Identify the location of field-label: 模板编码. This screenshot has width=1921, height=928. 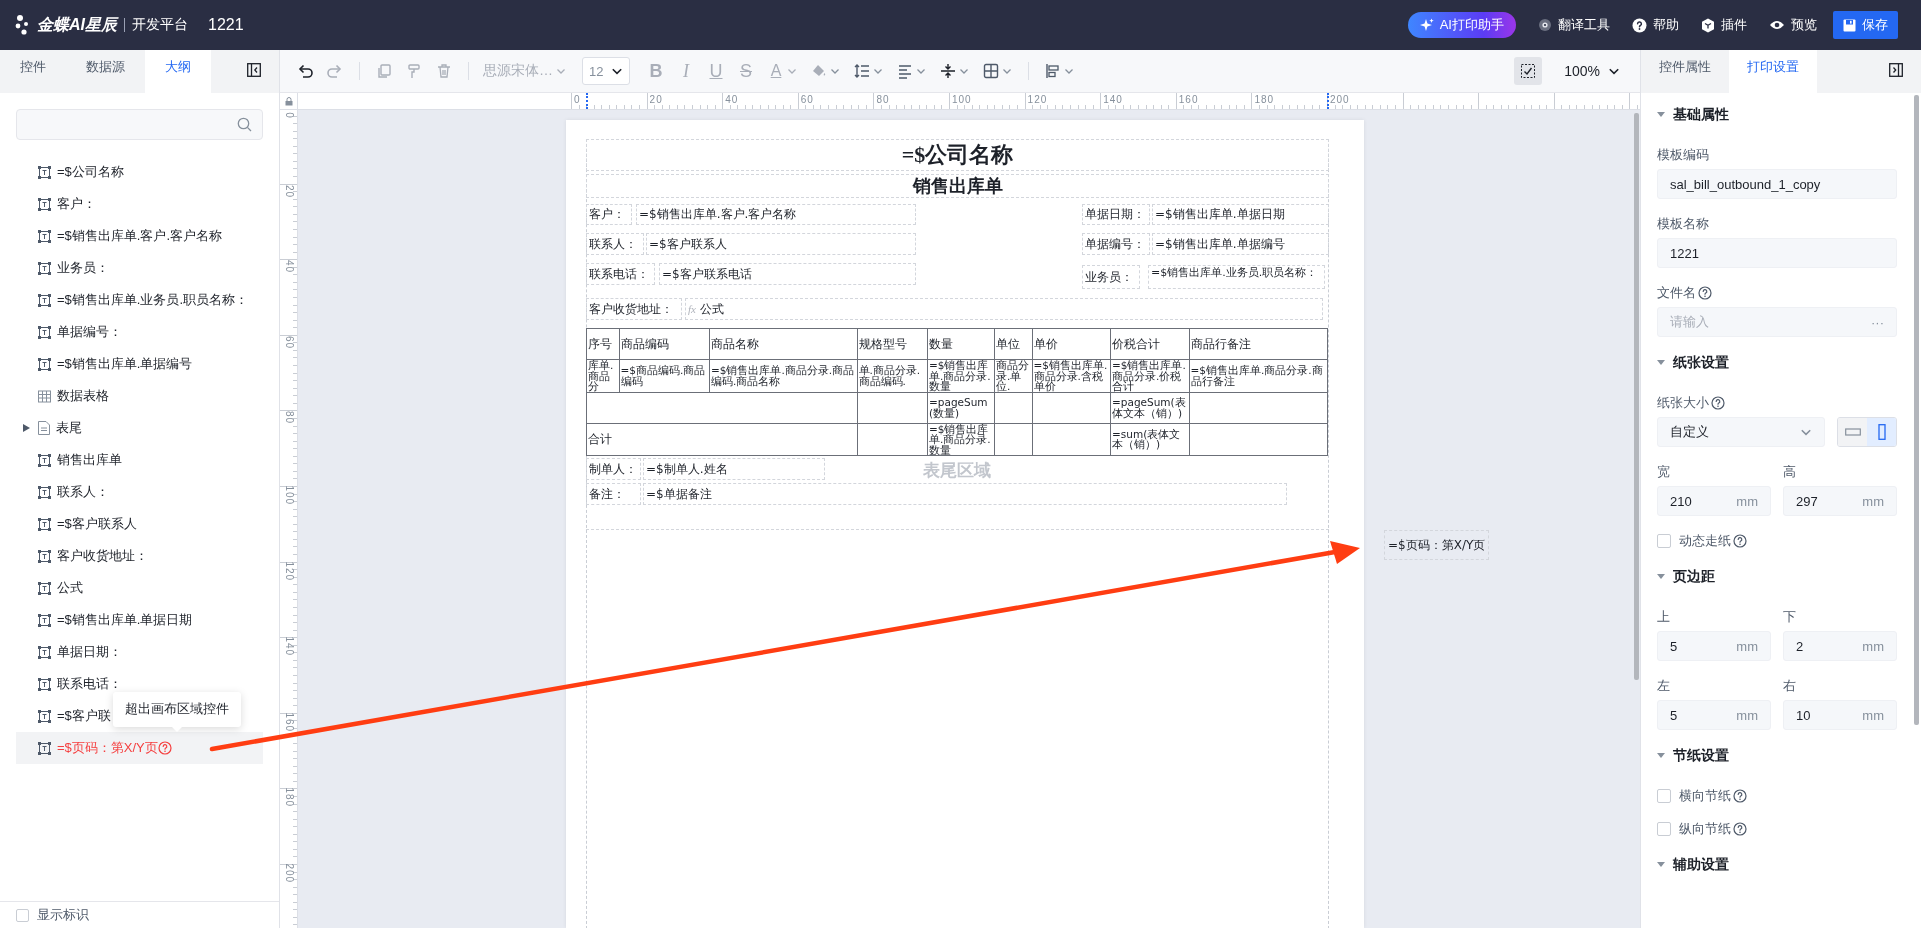
(1683, 155).